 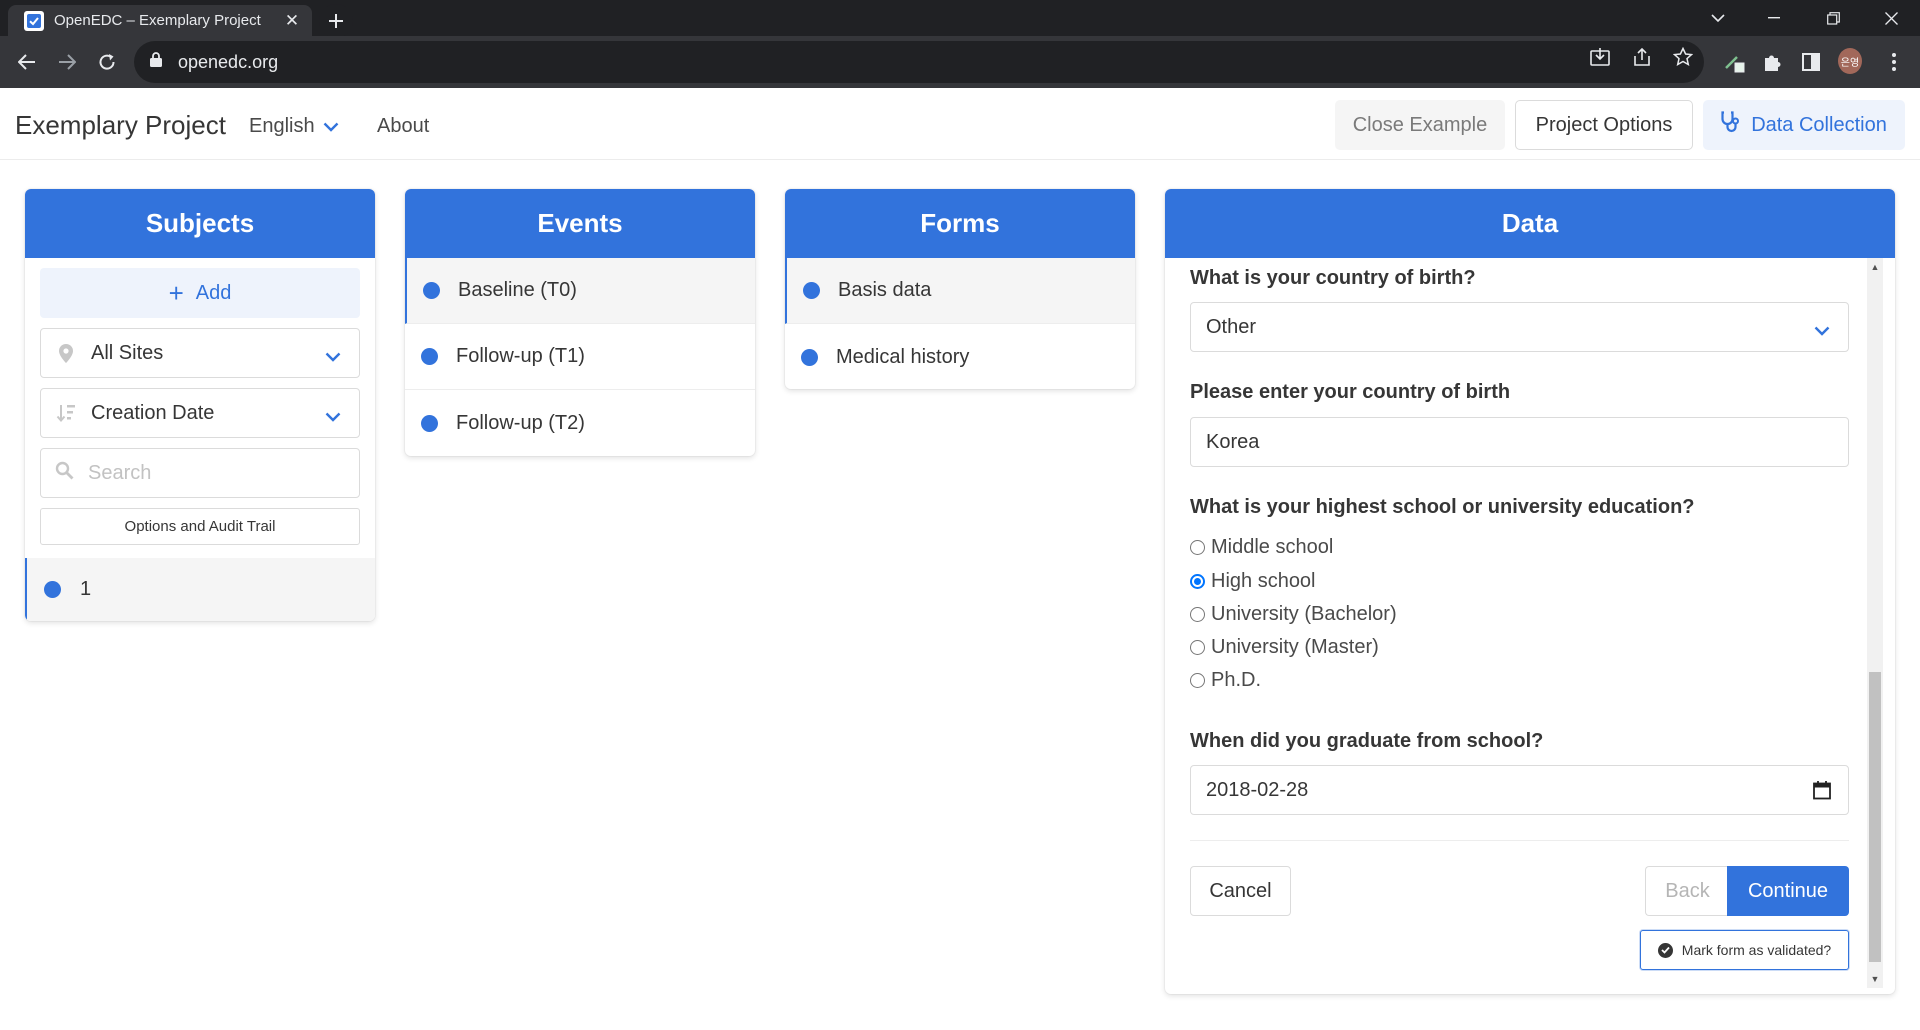 I want to click on calendar-icon, so click(x=1822, y=793).